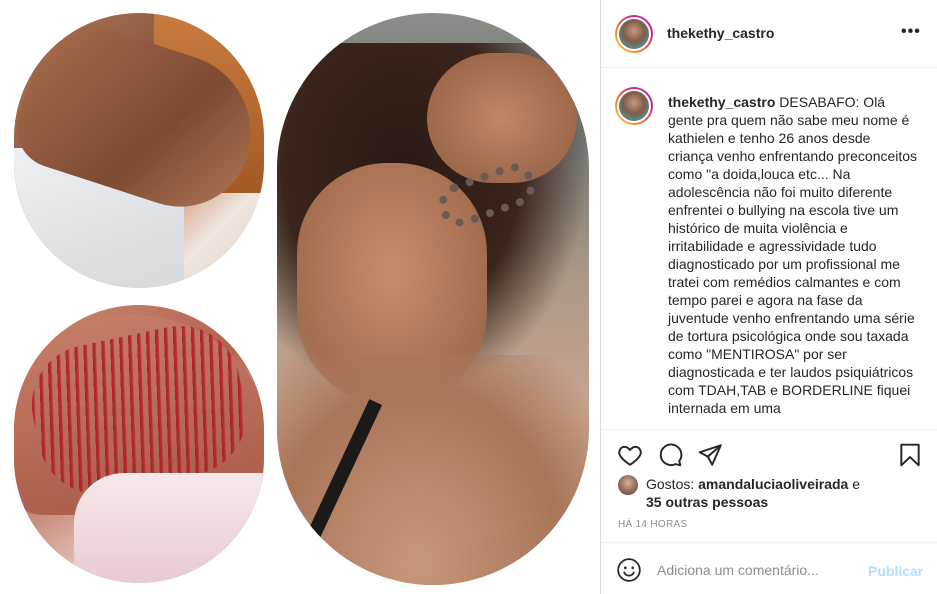 The height and width of the screenshot is (594, 937). I want to click on comment-input, so click(757, 570).